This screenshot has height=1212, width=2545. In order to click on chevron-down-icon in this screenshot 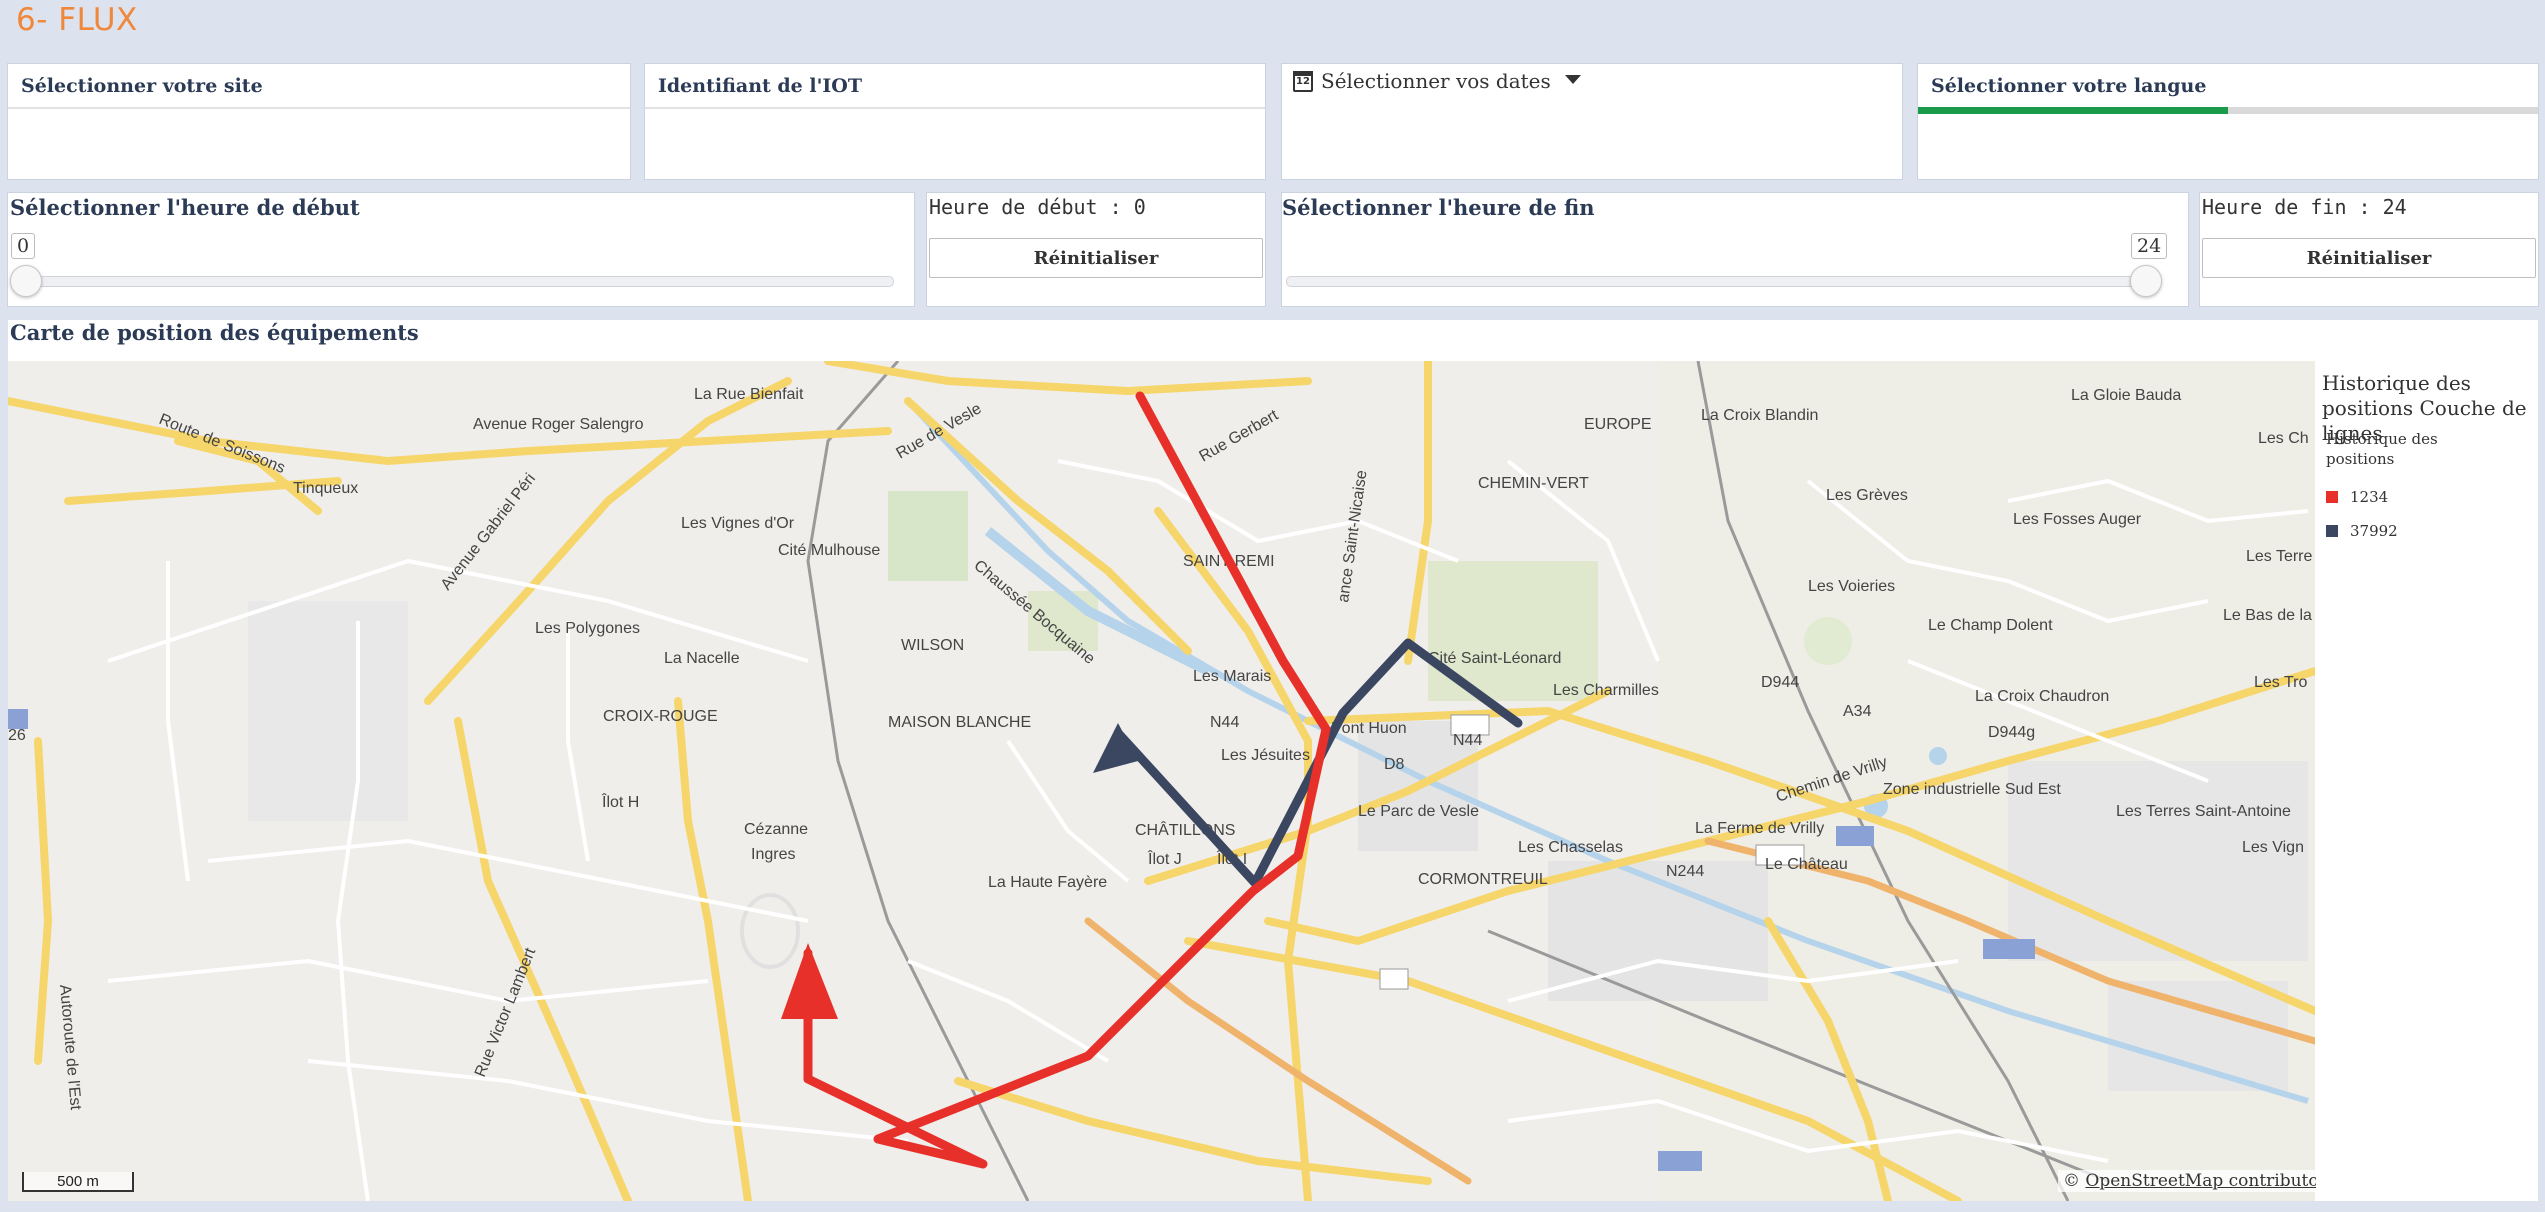, I will do `click(1572, 79)`.